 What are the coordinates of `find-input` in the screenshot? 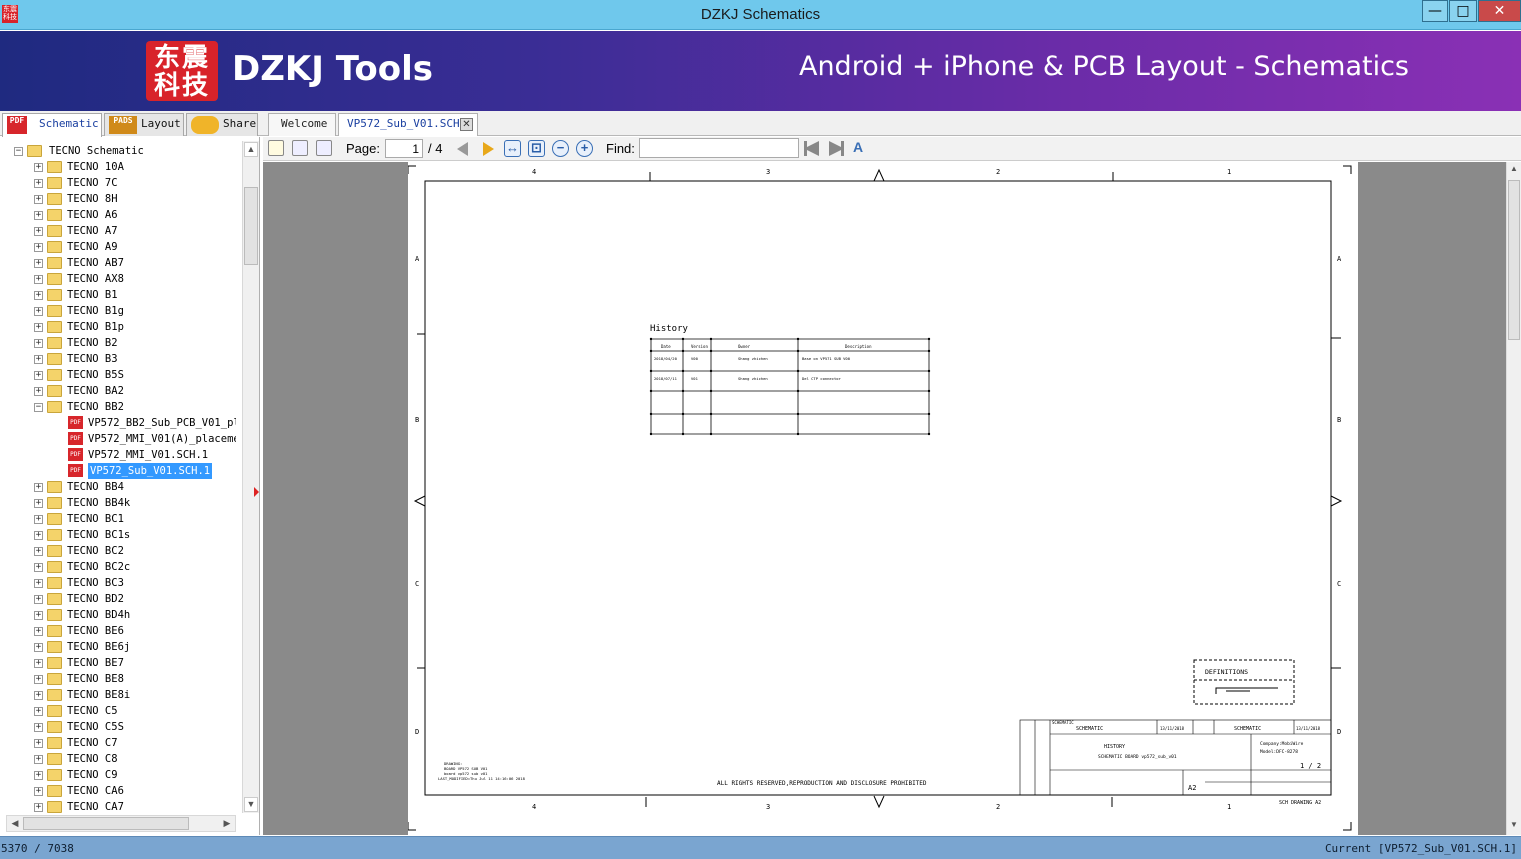 It's located at (719, 148).